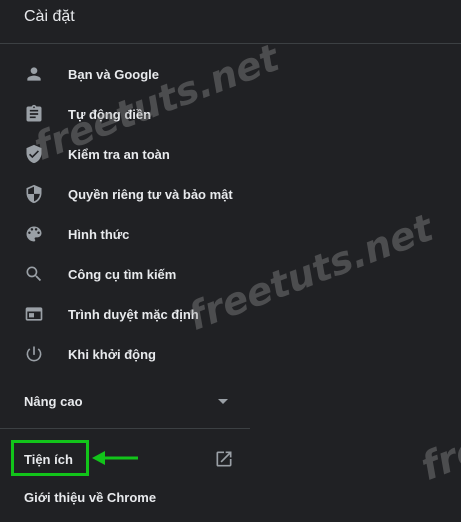  What do you see at coordinates (133, 314) in the screenshot?
I see `nav-item-label: Trình duyệt mặc định` at bounding box center [133, 314].